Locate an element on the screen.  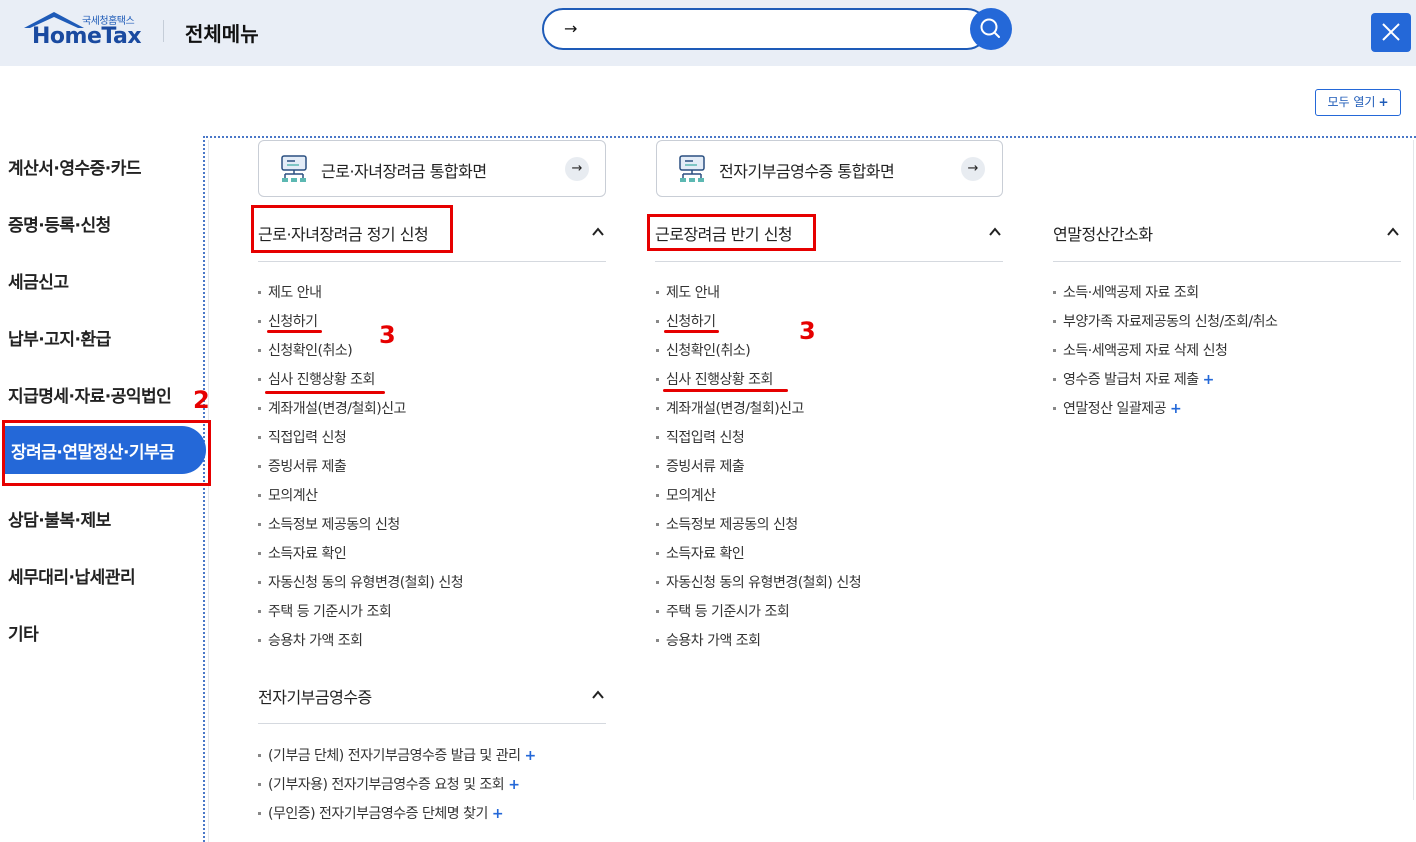
open-all-button: 모두 열기 + is located at coordinates (1358, 102).